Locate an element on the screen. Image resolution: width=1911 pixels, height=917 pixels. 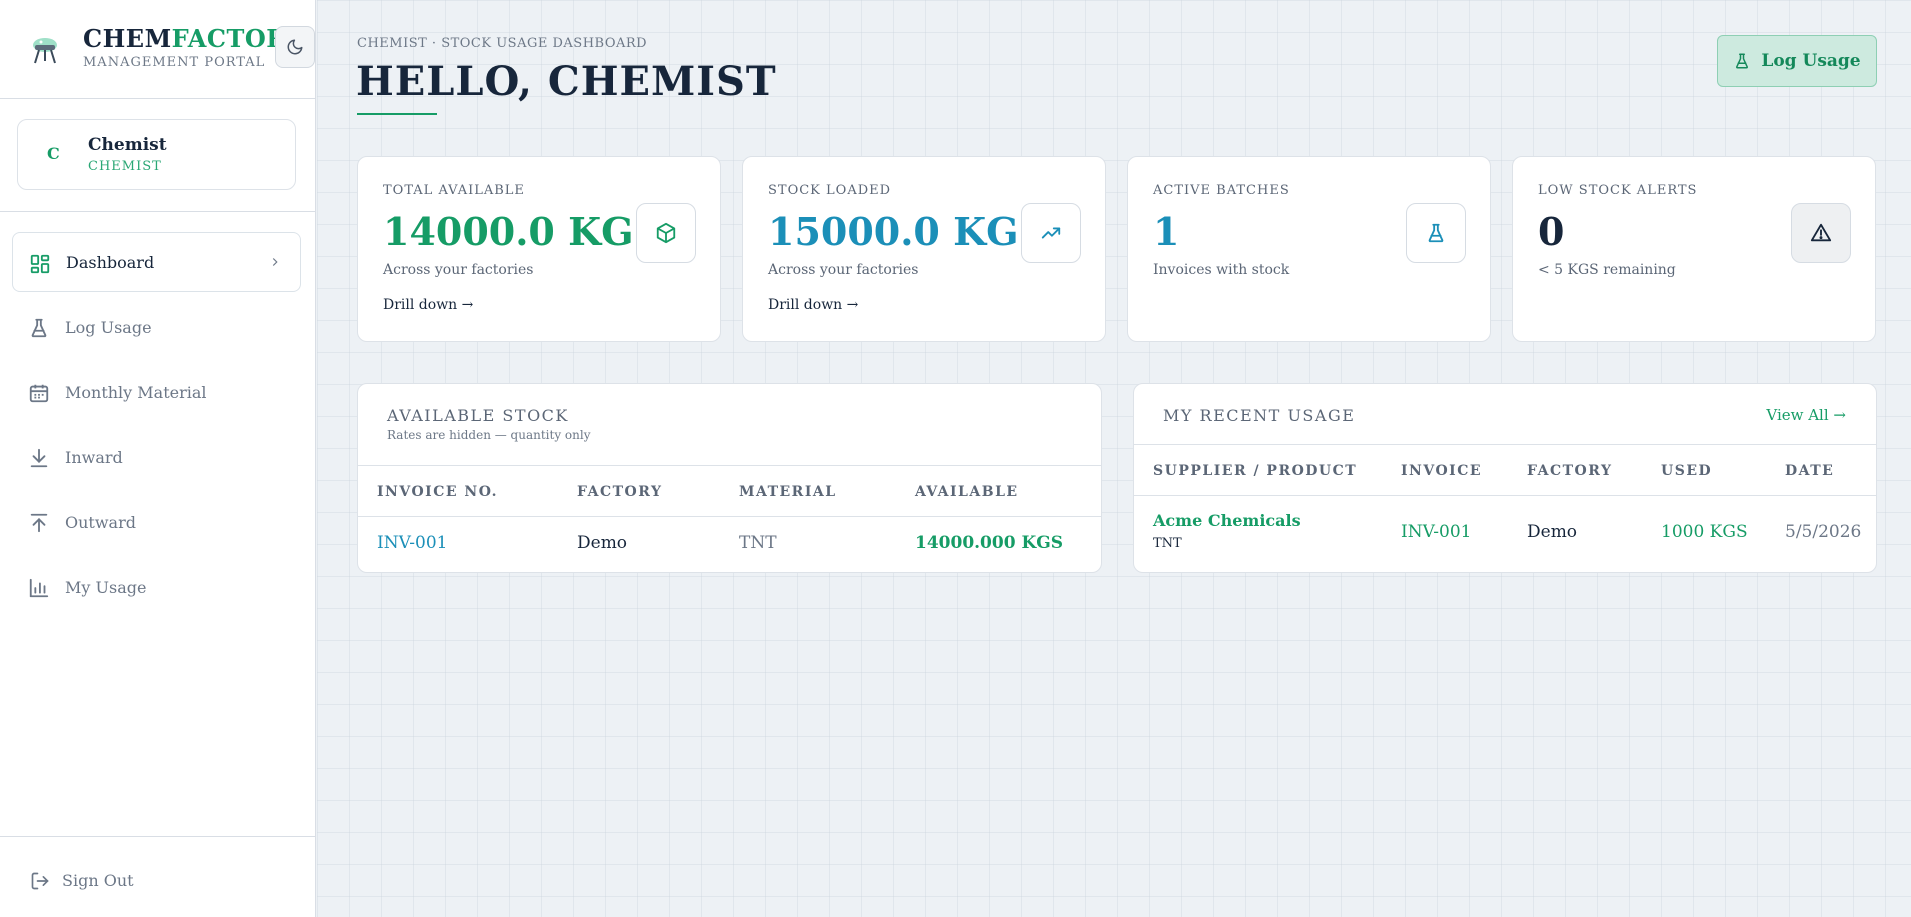
user-card: C Chemist CHEMIST is located at coordinates (156, 154).